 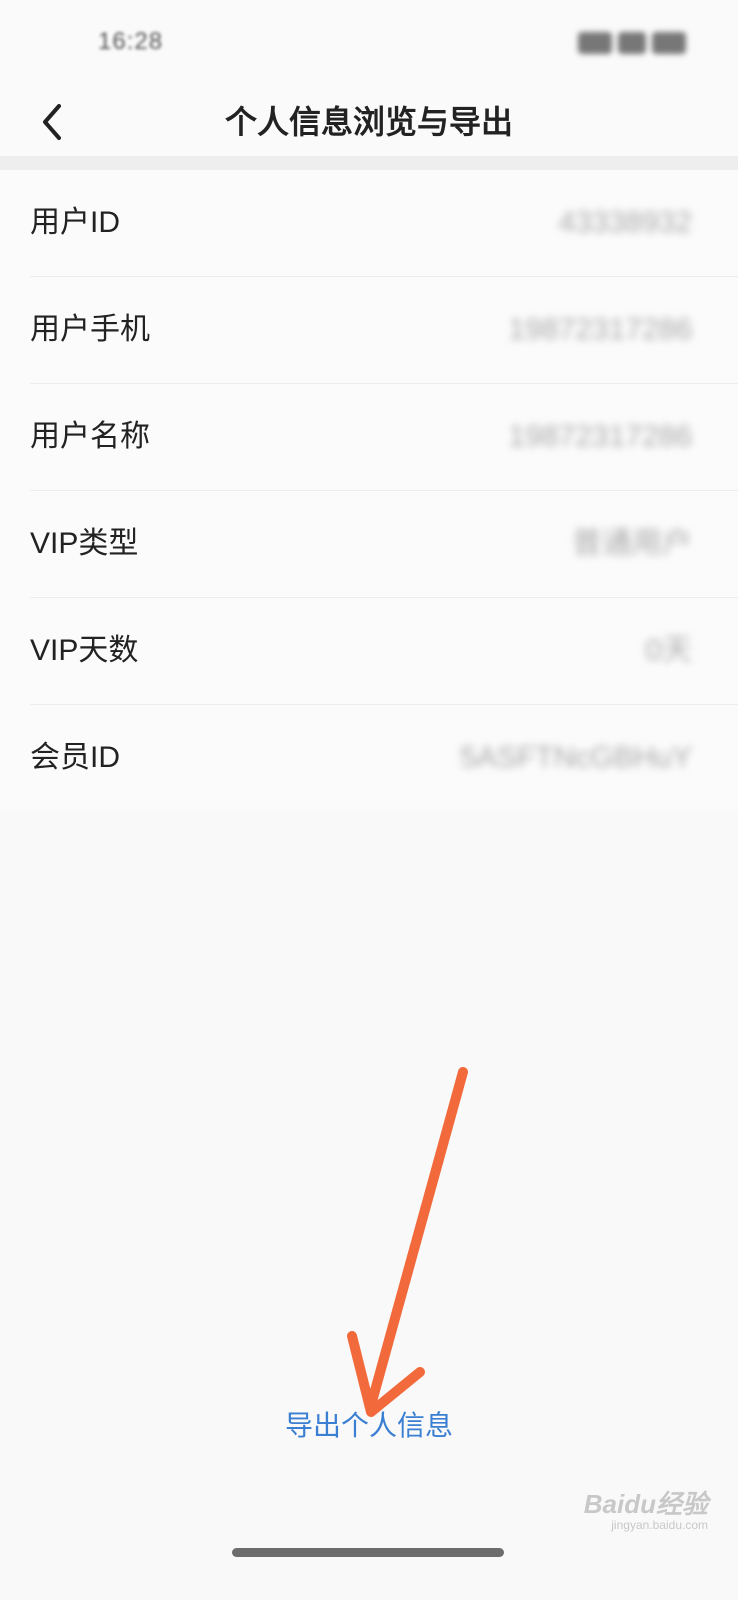 I want to click on info-row-vip-type: VIP类型 普通用户, so click(x=384, y=544).